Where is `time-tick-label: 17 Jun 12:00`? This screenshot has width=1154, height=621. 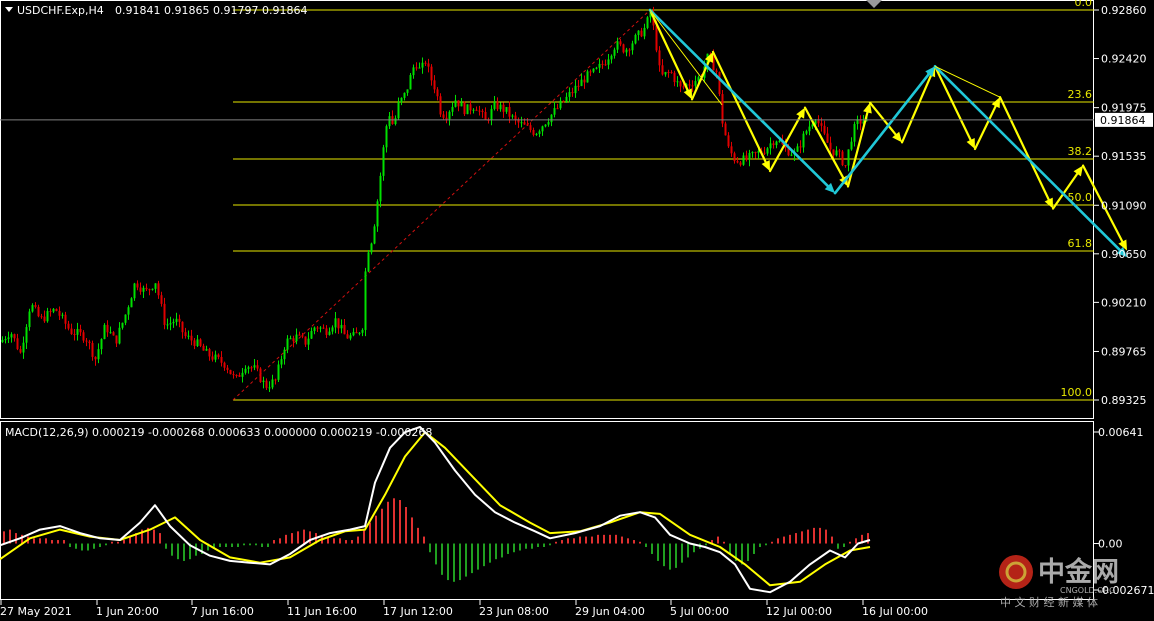
time-tick-label: 17 Jun 12:00 is located at coordinates (418, 611).